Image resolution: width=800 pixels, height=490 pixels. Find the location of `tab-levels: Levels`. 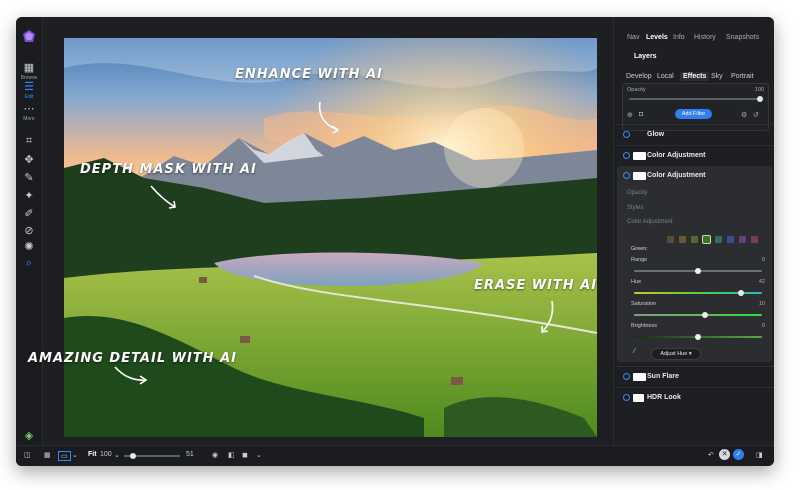

tab-levels: Levels is located at coordinates (657, 37).